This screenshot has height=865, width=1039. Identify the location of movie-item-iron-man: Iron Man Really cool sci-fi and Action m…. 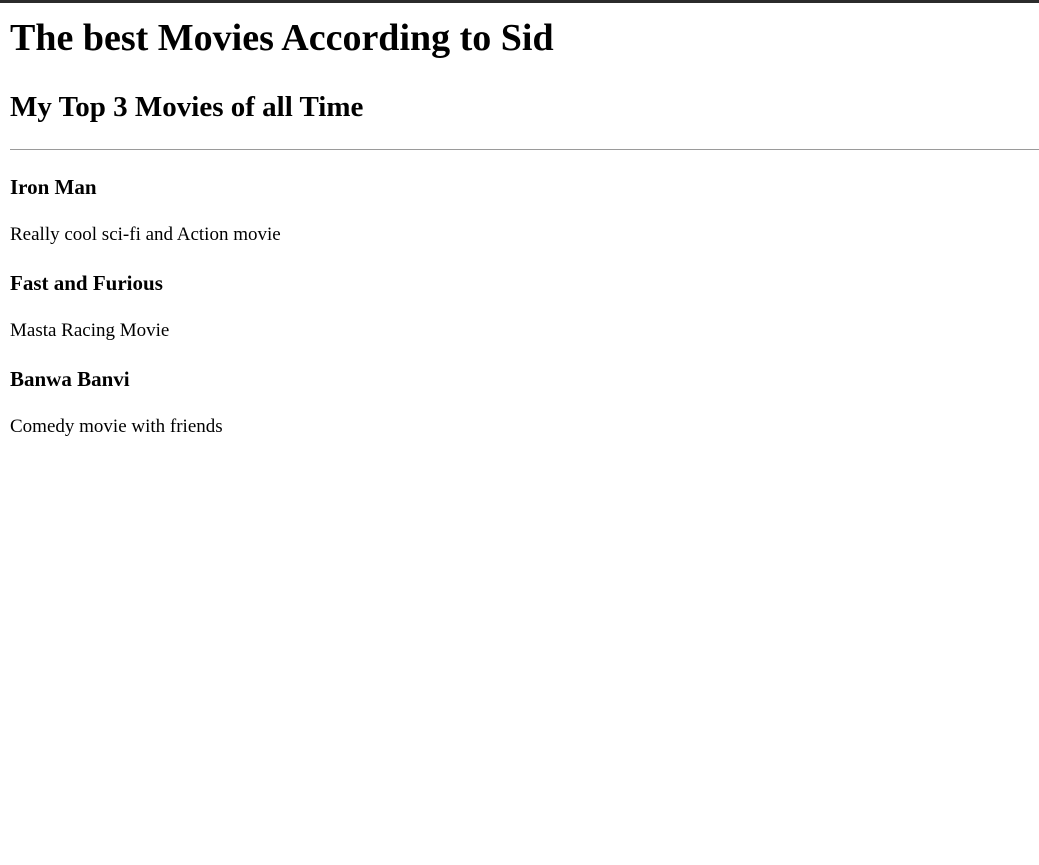
(524, 210).